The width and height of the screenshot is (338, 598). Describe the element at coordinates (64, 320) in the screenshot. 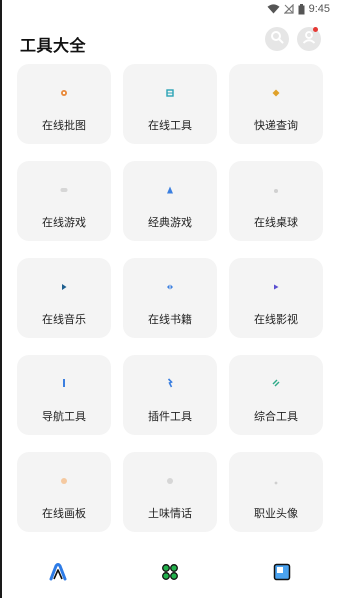

I see `tool-label: 在线音乐` at that location.